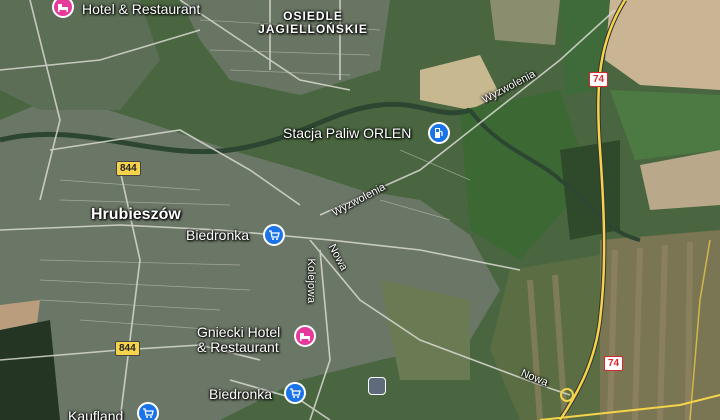 This screenshot has height=420, width=720. Describe the element at coordinates (311, 281) in the screenshot. I see `street-label-kolejowa: Kolejowa` at that location.